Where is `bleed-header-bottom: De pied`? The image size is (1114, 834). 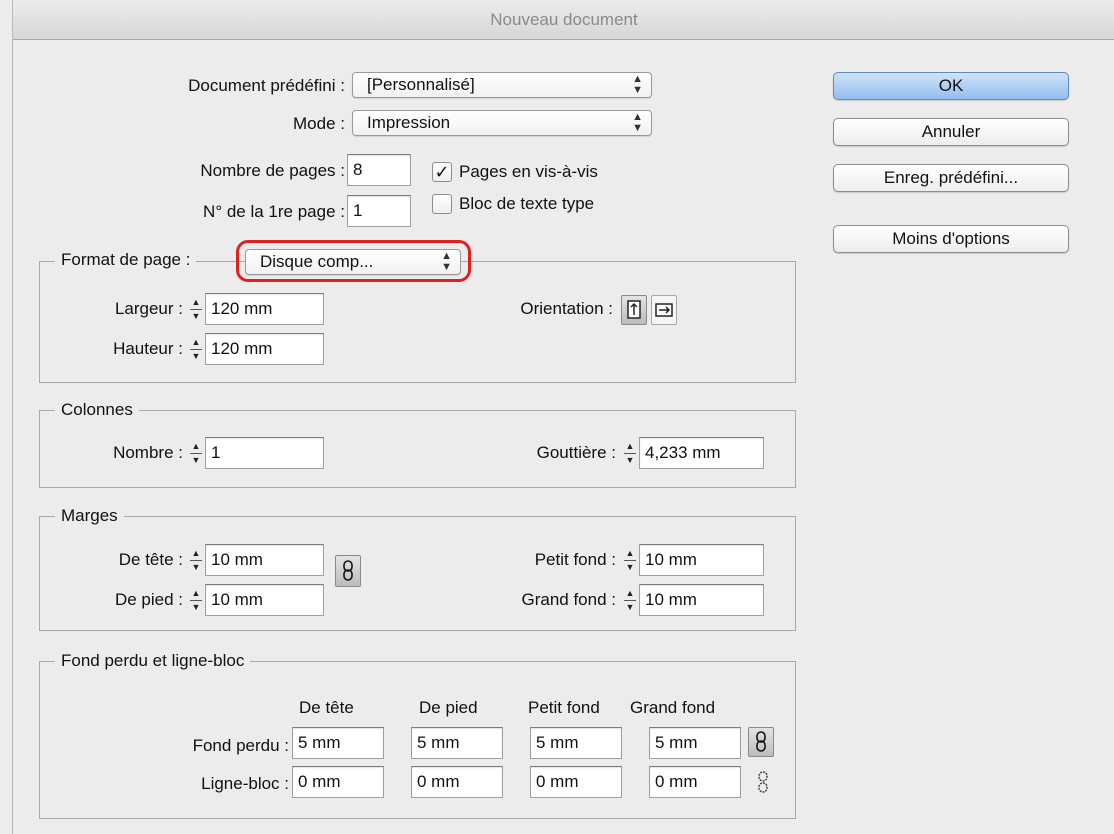 bleed-header-bottom: De pied is located at coordinates (448, 707).